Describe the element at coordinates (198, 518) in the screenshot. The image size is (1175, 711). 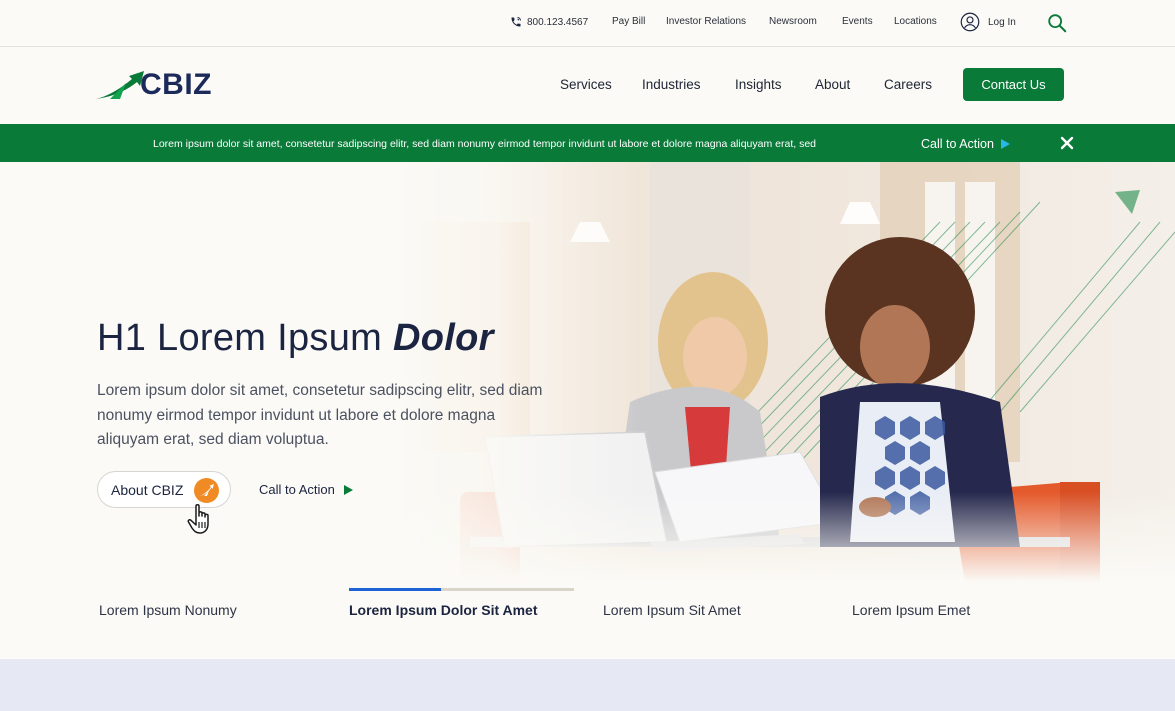
I see `pointer-hand-icon` at that location.